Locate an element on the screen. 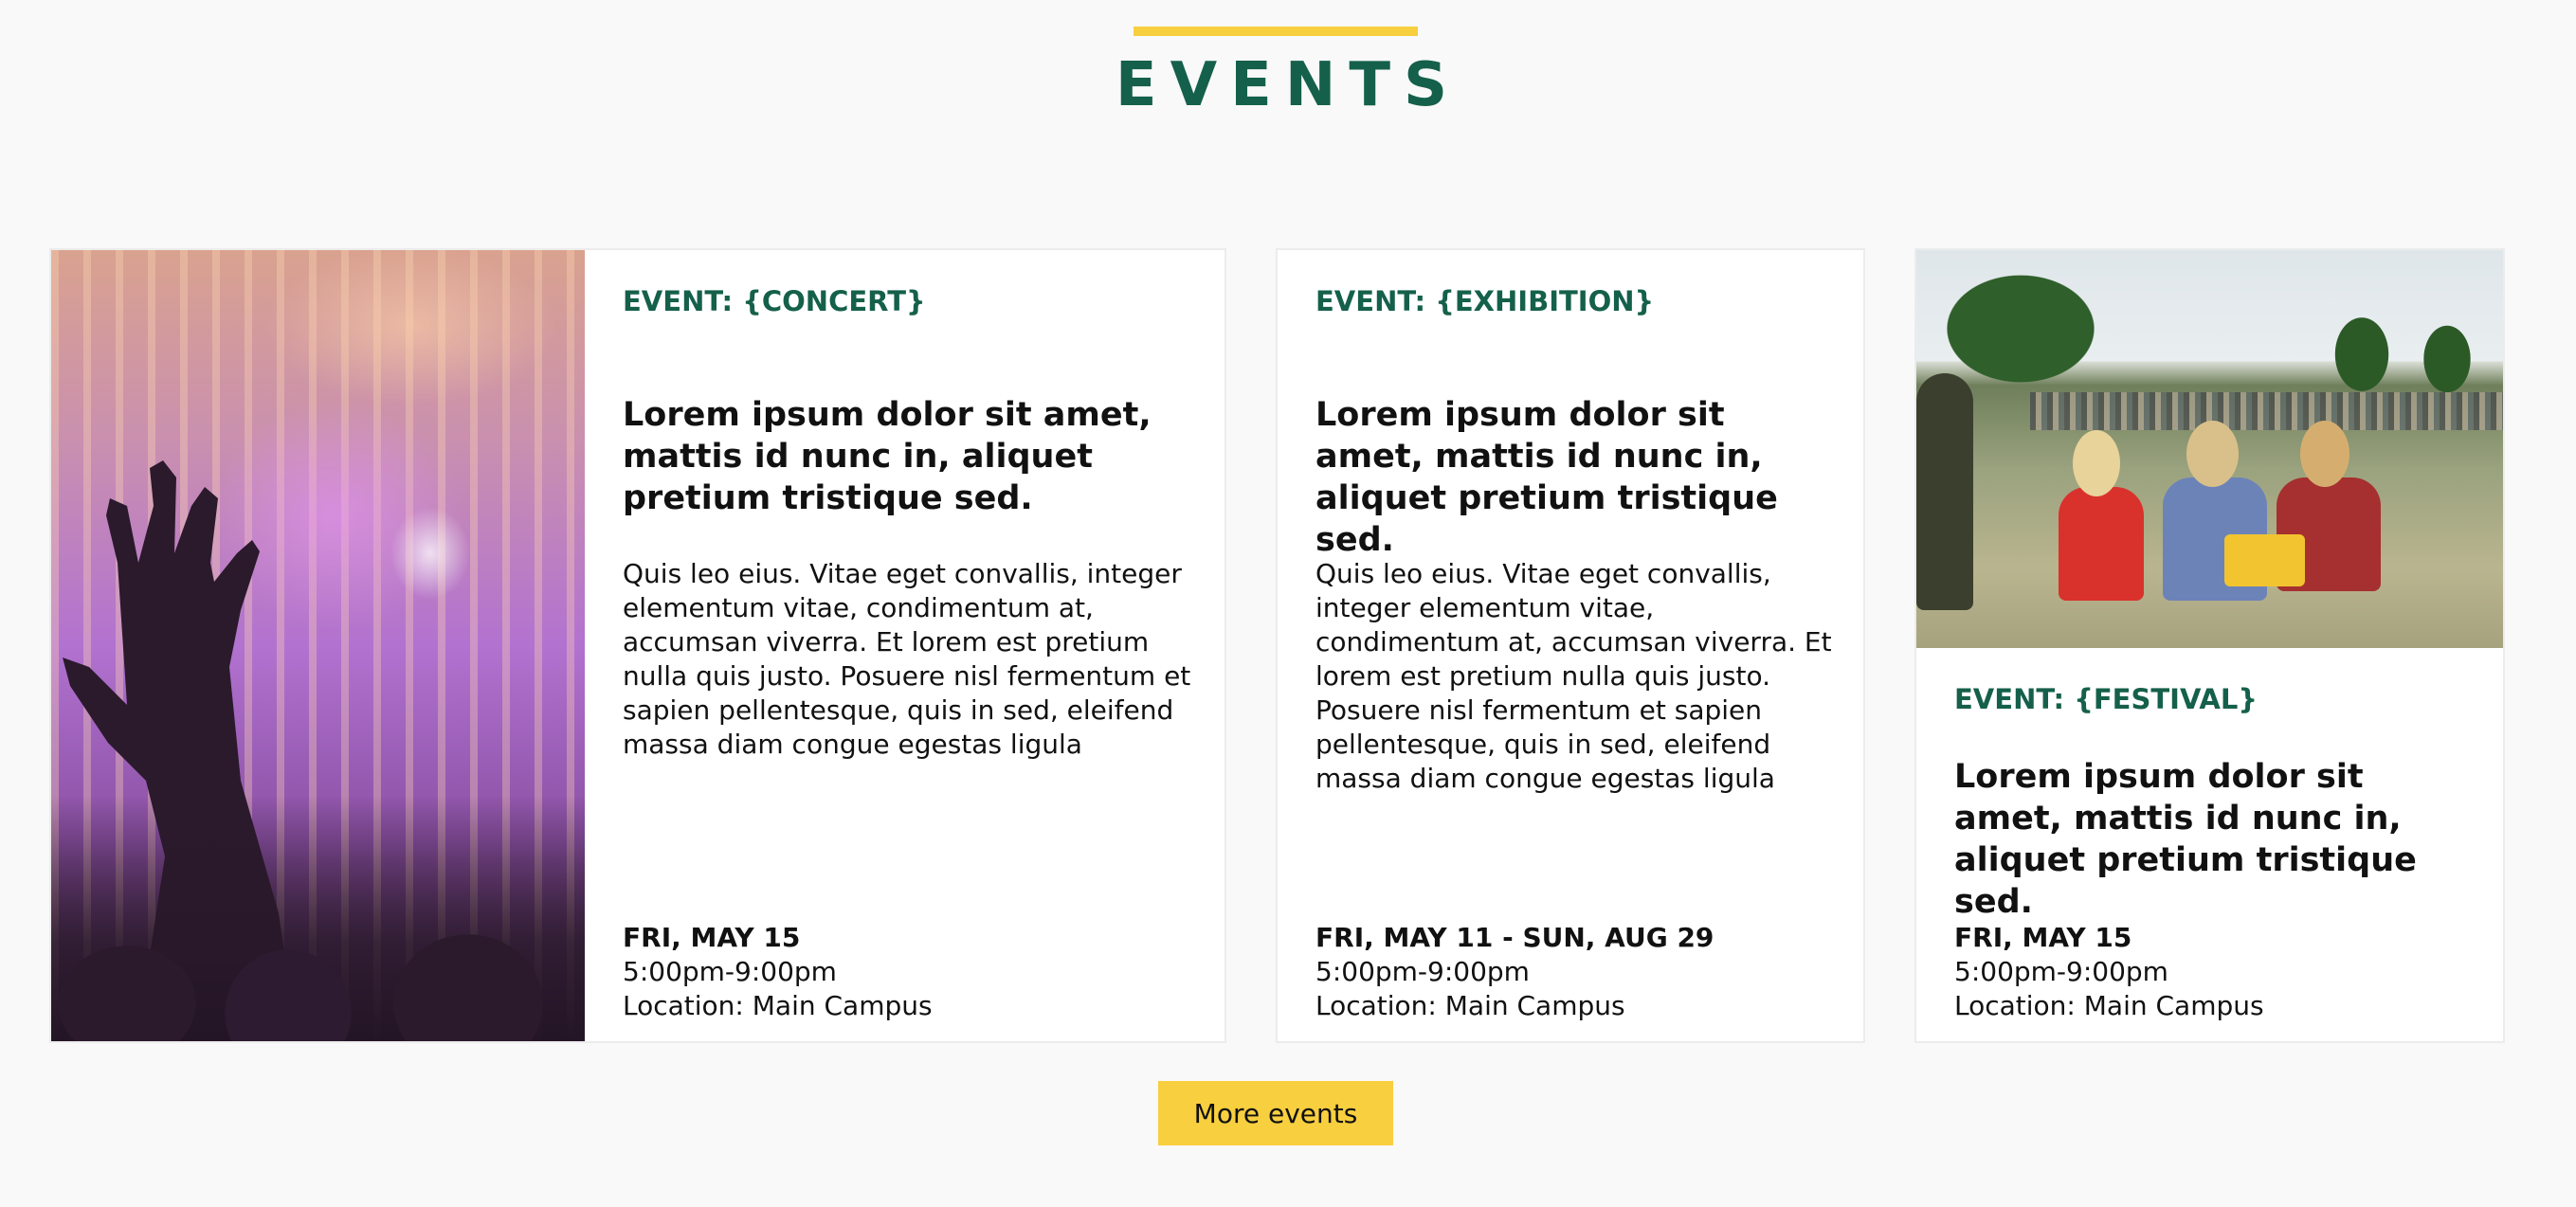 The image size is (2576, 1207). event-date: FRI, MAY 11 - SUN, AUG 29 is located at coordinates (1514, 937).